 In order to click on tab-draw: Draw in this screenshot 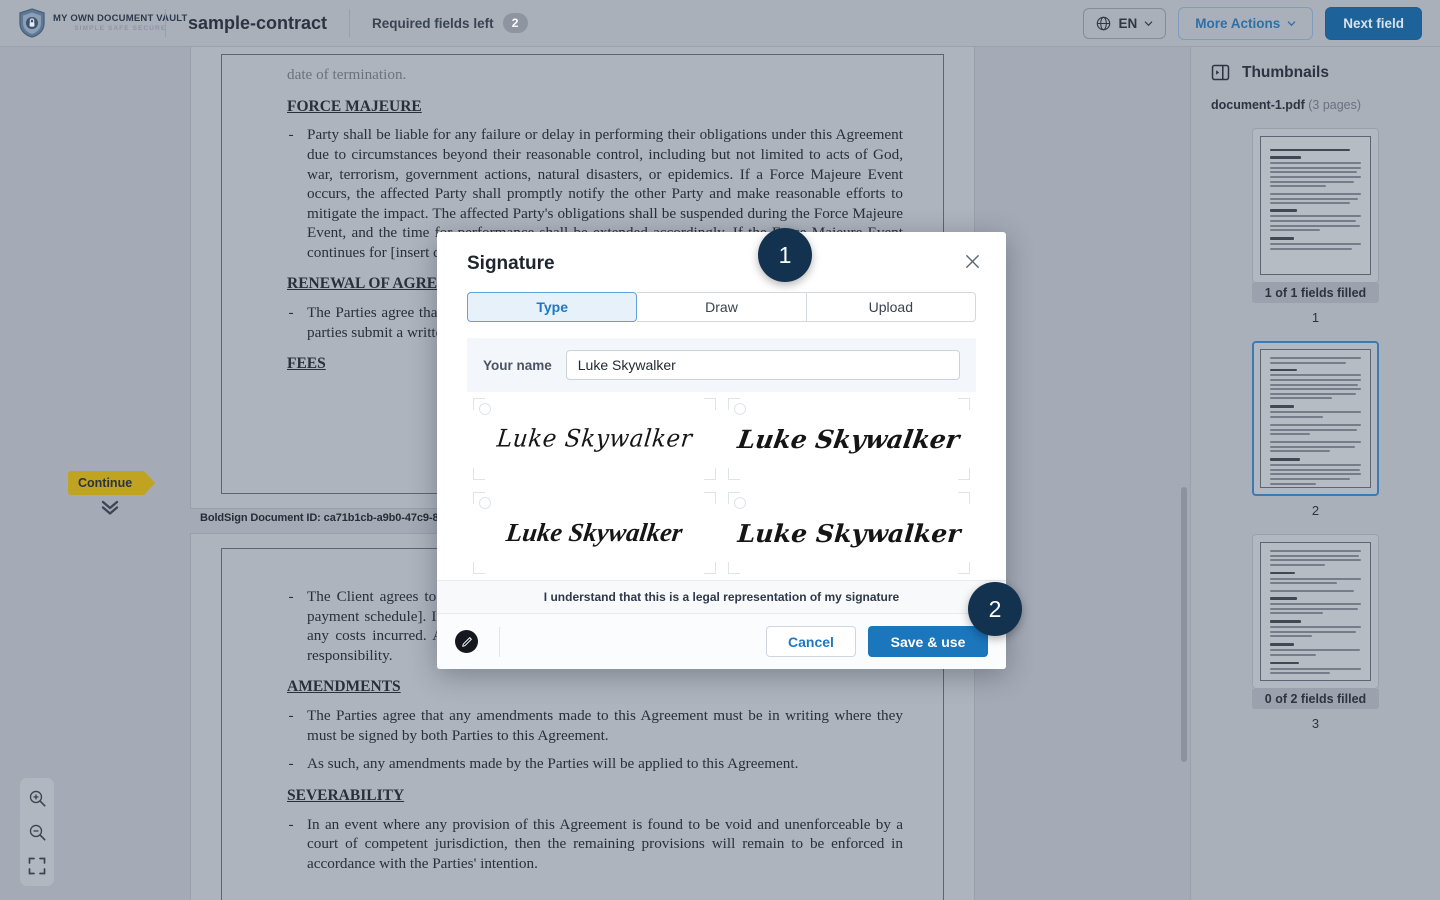, I will do `click(722, 307)`.